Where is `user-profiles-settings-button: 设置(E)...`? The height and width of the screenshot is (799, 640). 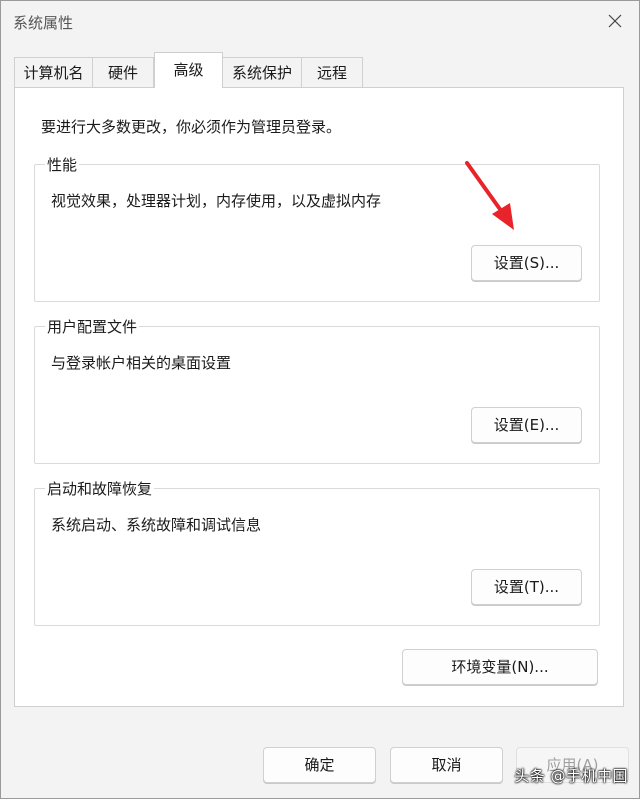
user-profiles-settings-button: 设置(E)... is located at coordinates (526, 425).